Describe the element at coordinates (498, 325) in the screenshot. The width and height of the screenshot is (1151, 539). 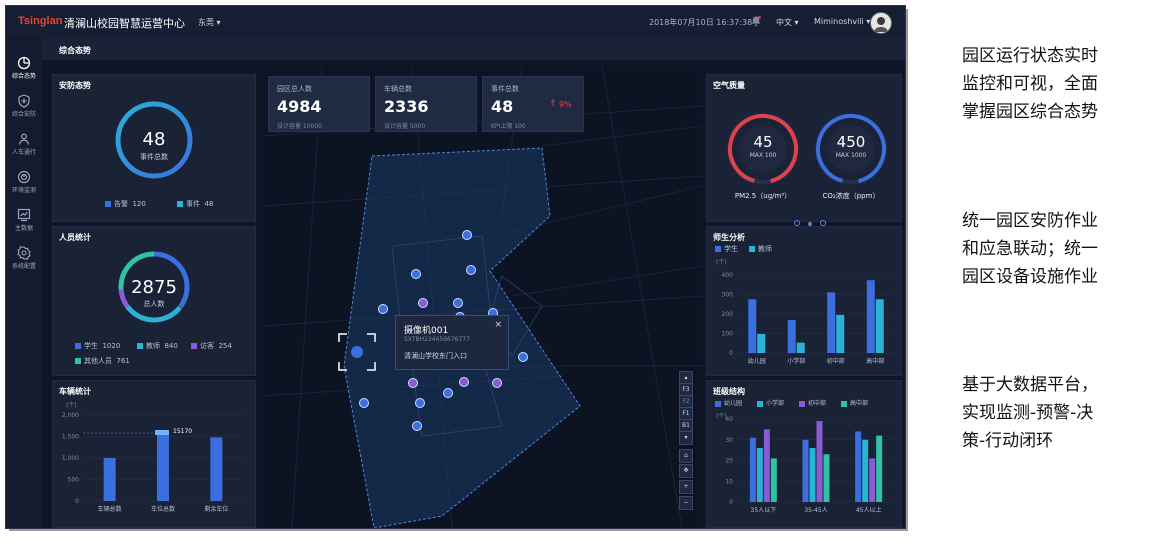
I see `close-icon: ×` at that location.